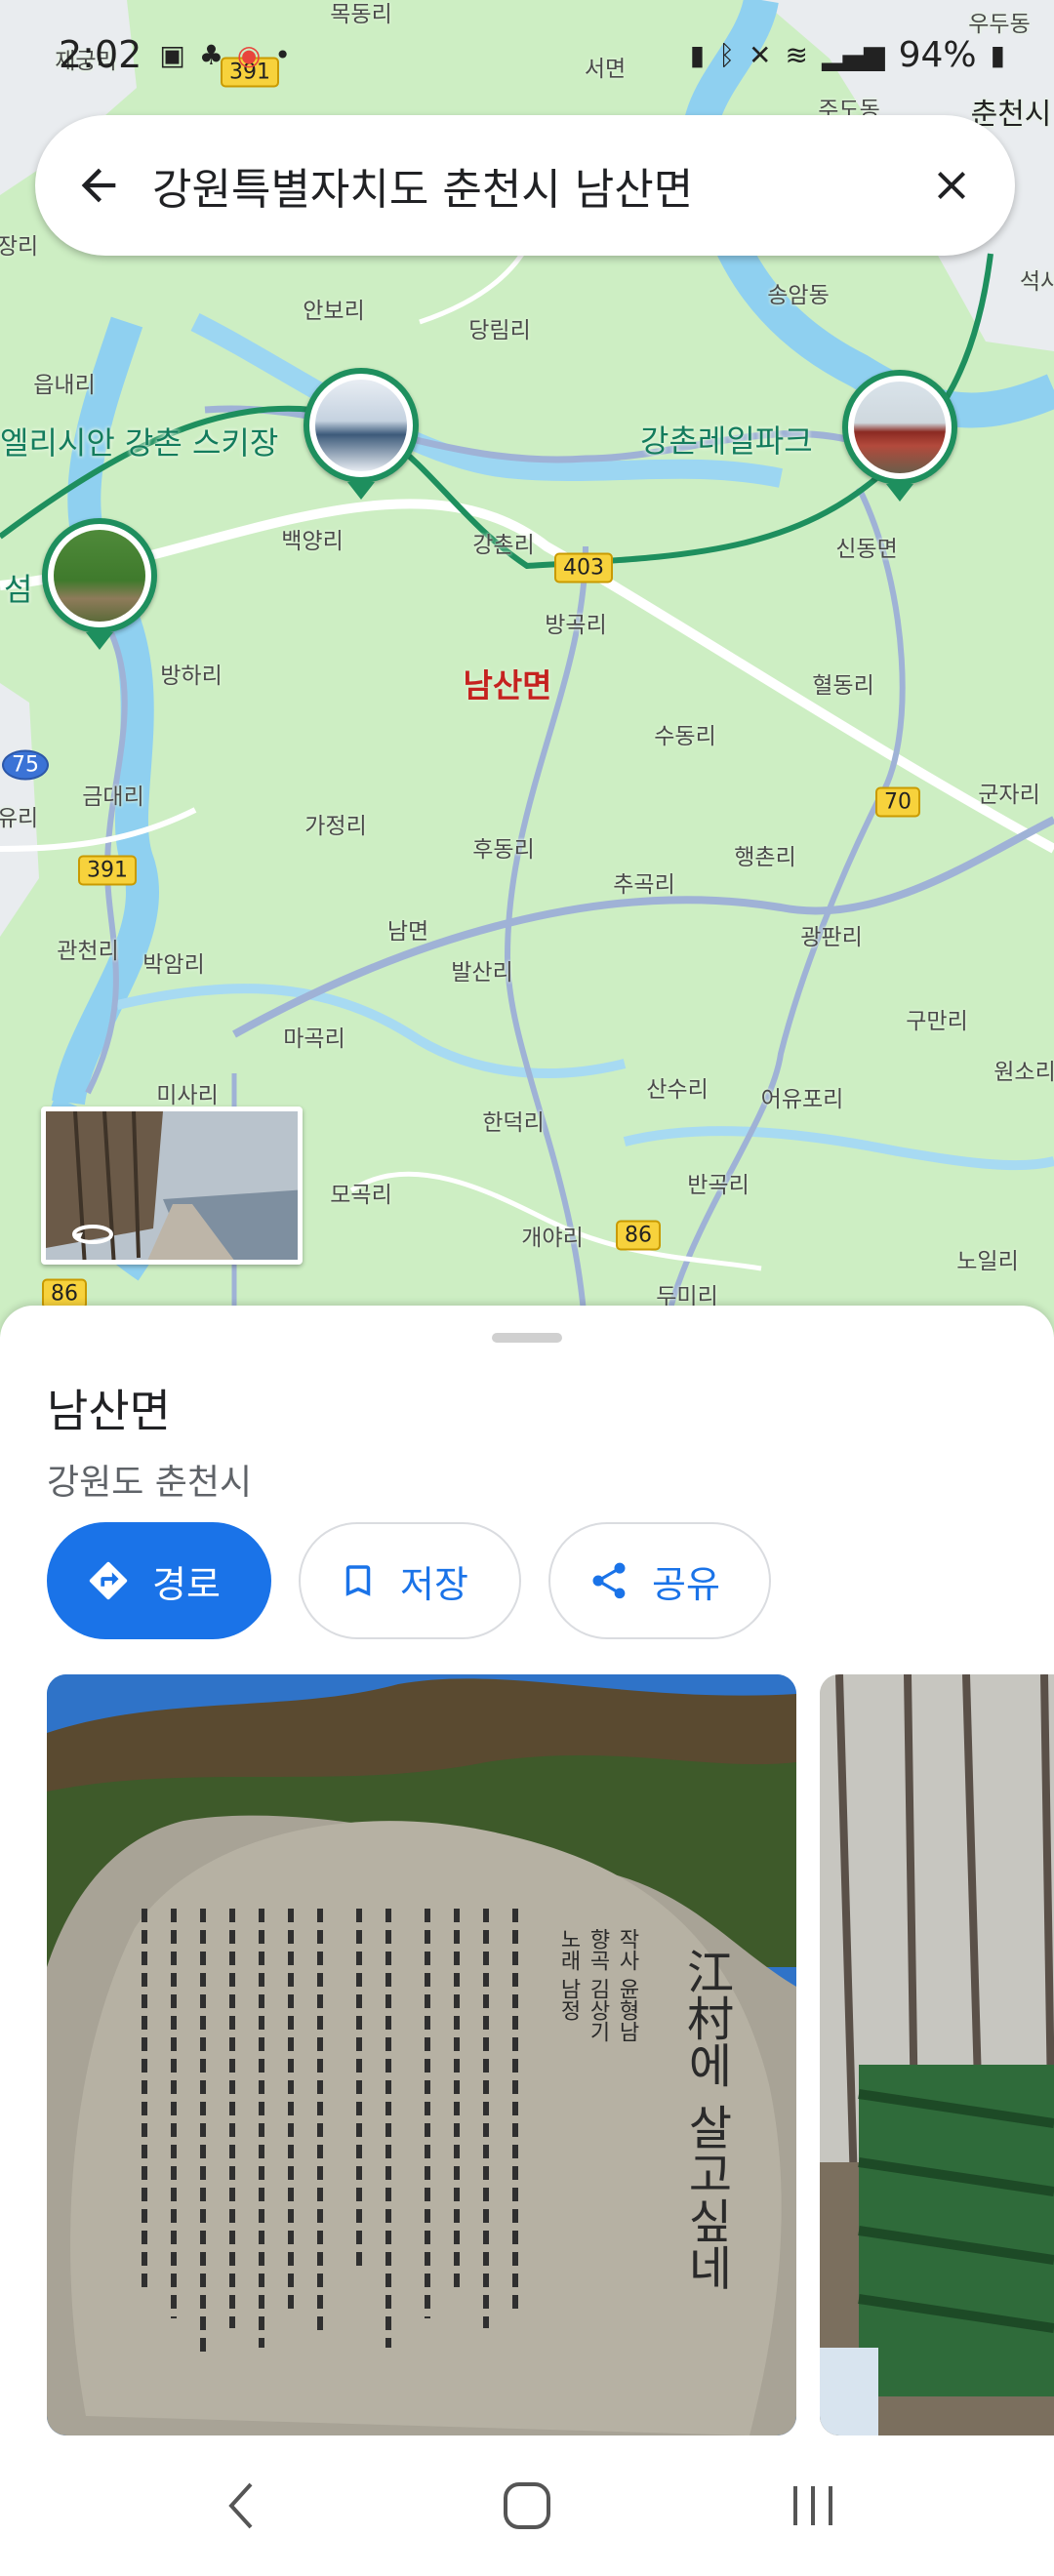  What do you see at coordinates (726, 439) in the screenshot?
I see `poi-label-rail-park: 강촌레일파크` at bounding box center [726, 439].